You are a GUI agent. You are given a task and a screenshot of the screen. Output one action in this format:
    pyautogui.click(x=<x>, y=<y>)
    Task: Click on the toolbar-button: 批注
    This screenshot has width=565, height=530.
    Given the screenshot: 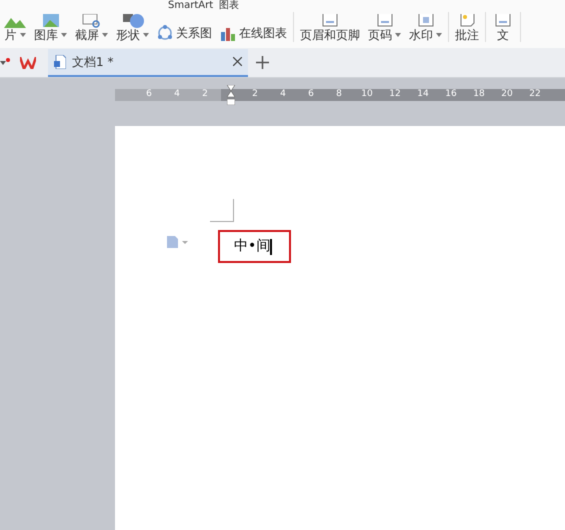 What is the action you would take?
    pyautogui.click(x=467, y=28)
    